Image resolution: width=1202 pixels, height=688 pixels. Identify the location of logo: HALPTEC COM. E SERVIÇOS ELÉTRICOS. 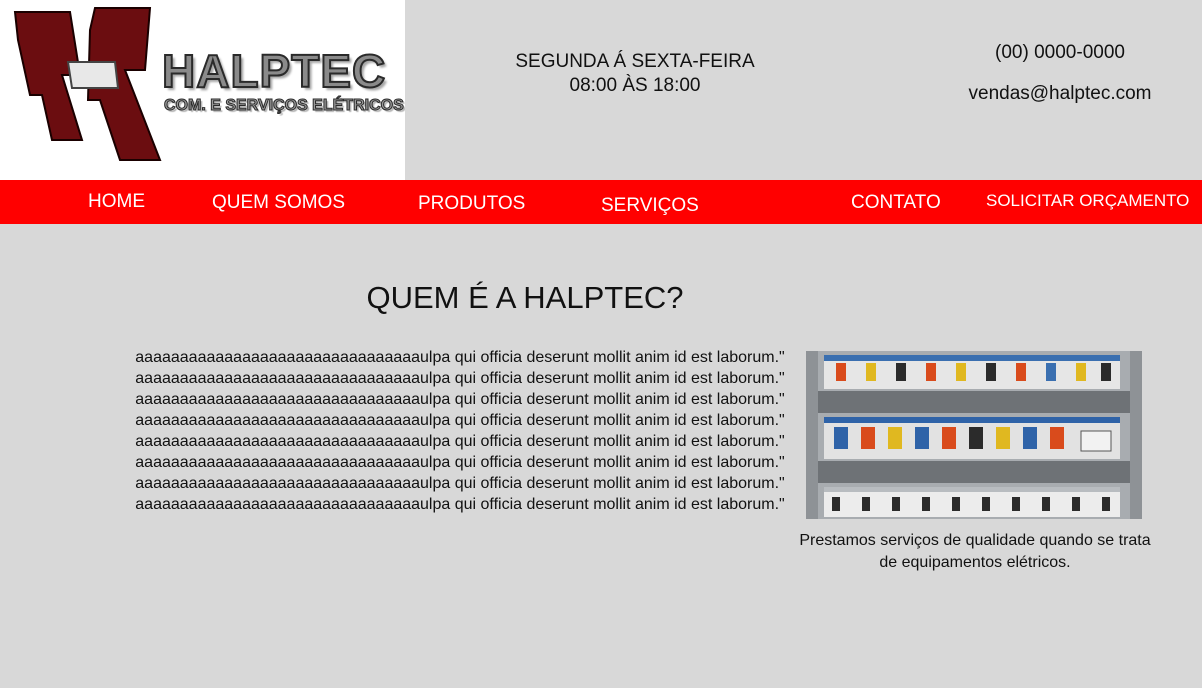
(202, 90).